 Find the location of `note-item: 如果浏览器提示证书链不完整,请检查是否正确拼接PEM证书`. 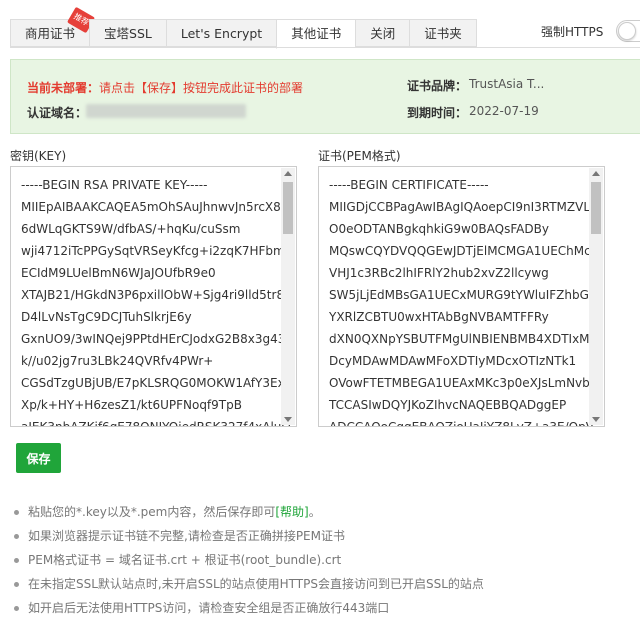

note-item: 如果浏览器提示证书链不完整,请检查是否正确拼接PEM证书 is located at coordinates (248, 536).